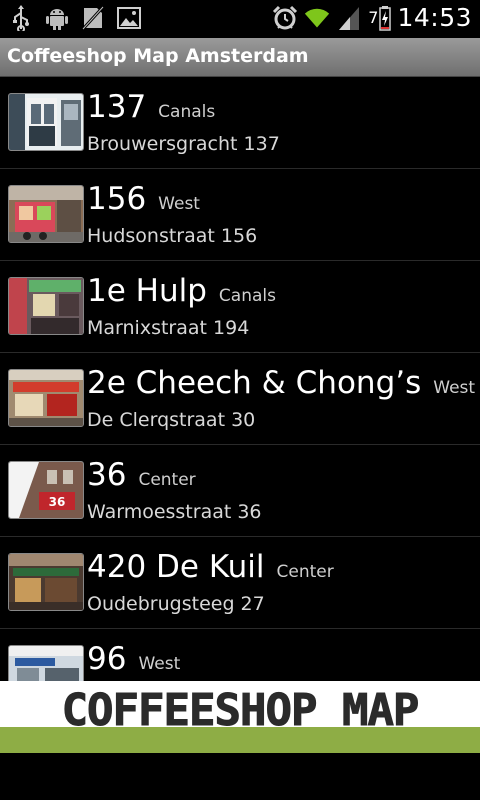 The height and width of the screenshot is (800, 480). Describe the element at coordinates (107, 659) in the screenshot. I see `shop-name: 96` at that location.